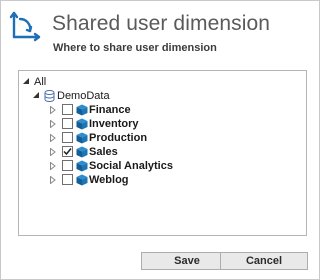  I want to click on tree-node-weblog: Weblog, so click(162, 179).